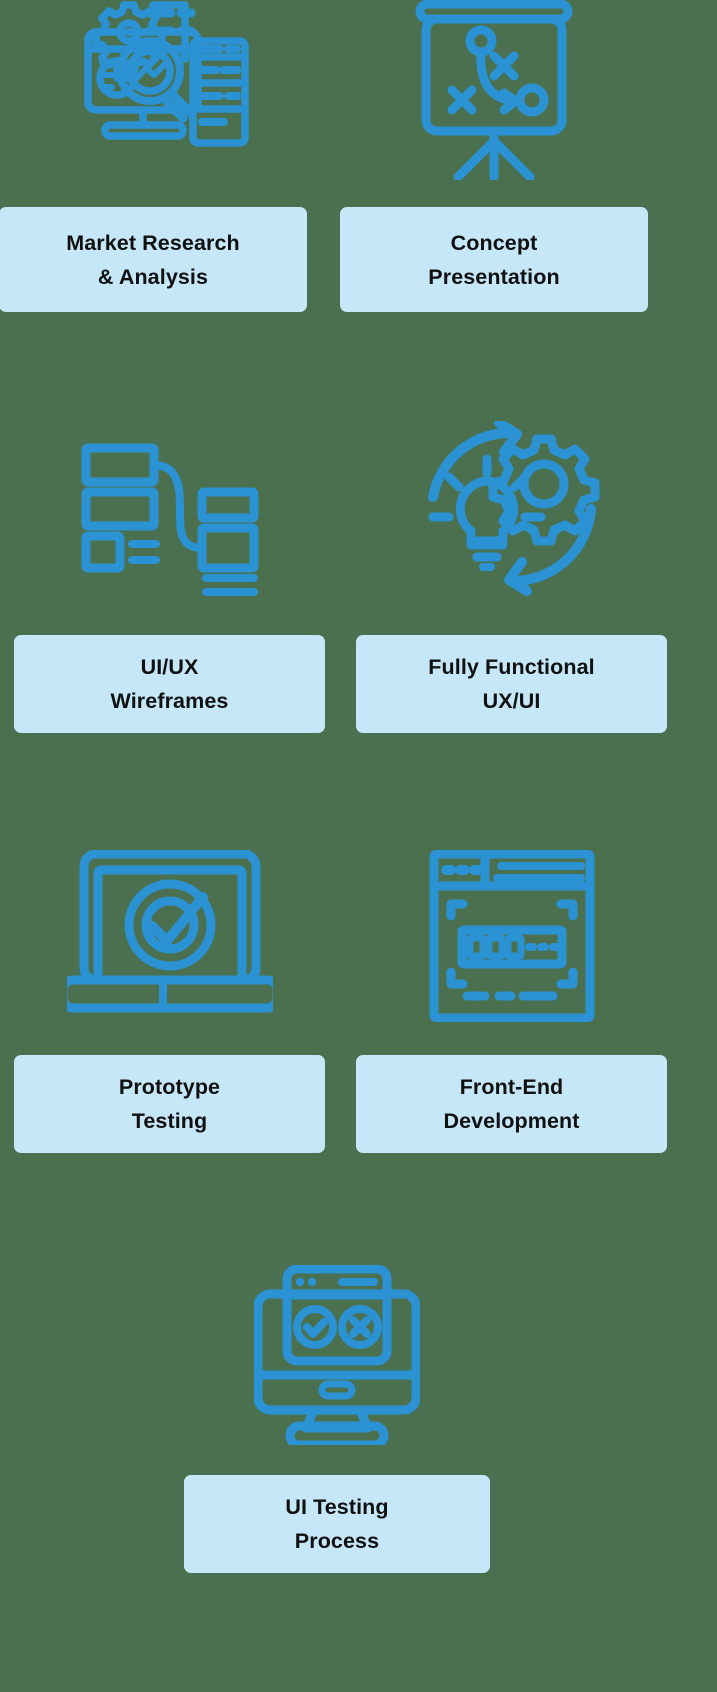 The width and height of the screenshot is (717, 1692). I want to click on step-label-line-1: UI Testing, so click(337, 1507).